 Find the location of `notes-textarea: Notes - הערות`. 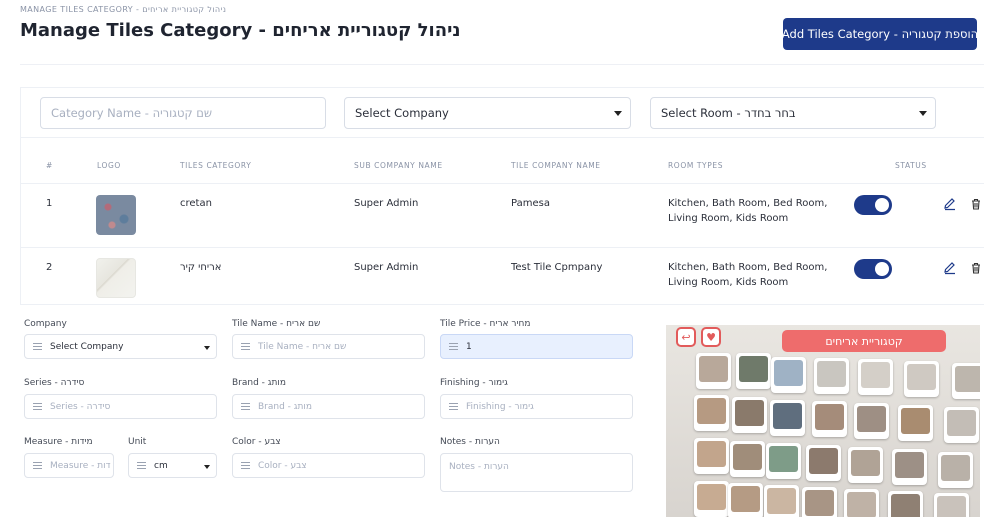

notes-textarea: Notes - הערות is located at coordinates (536, 472).